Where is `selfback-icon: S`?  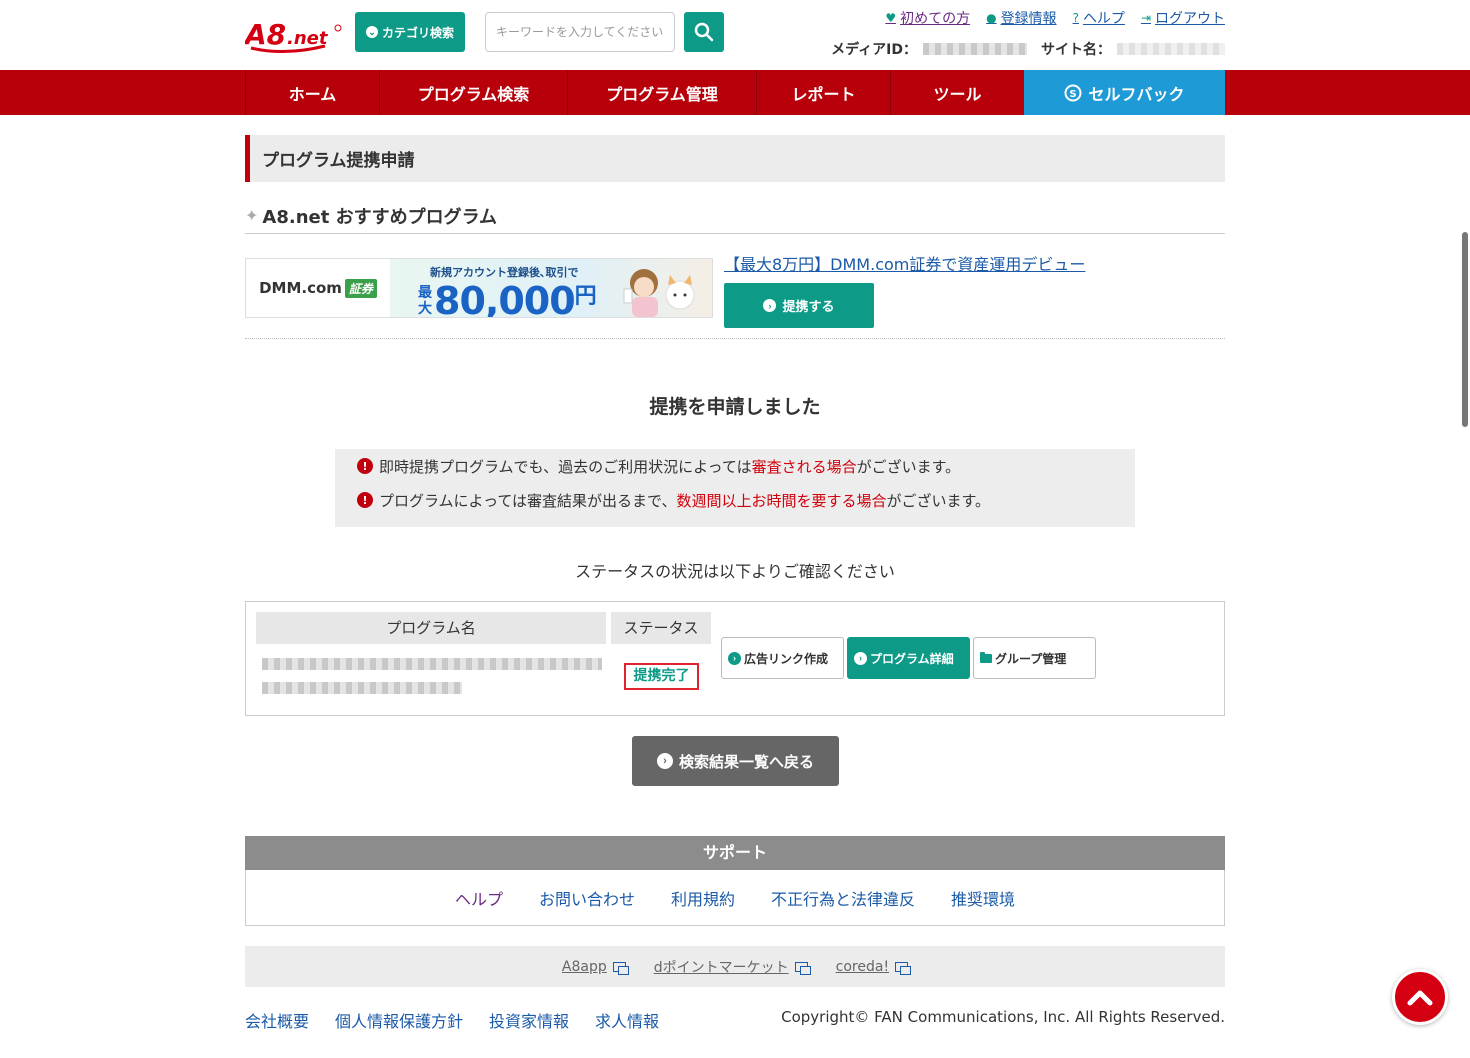 selfback-icon: S is located at coordinates (1073, 92).